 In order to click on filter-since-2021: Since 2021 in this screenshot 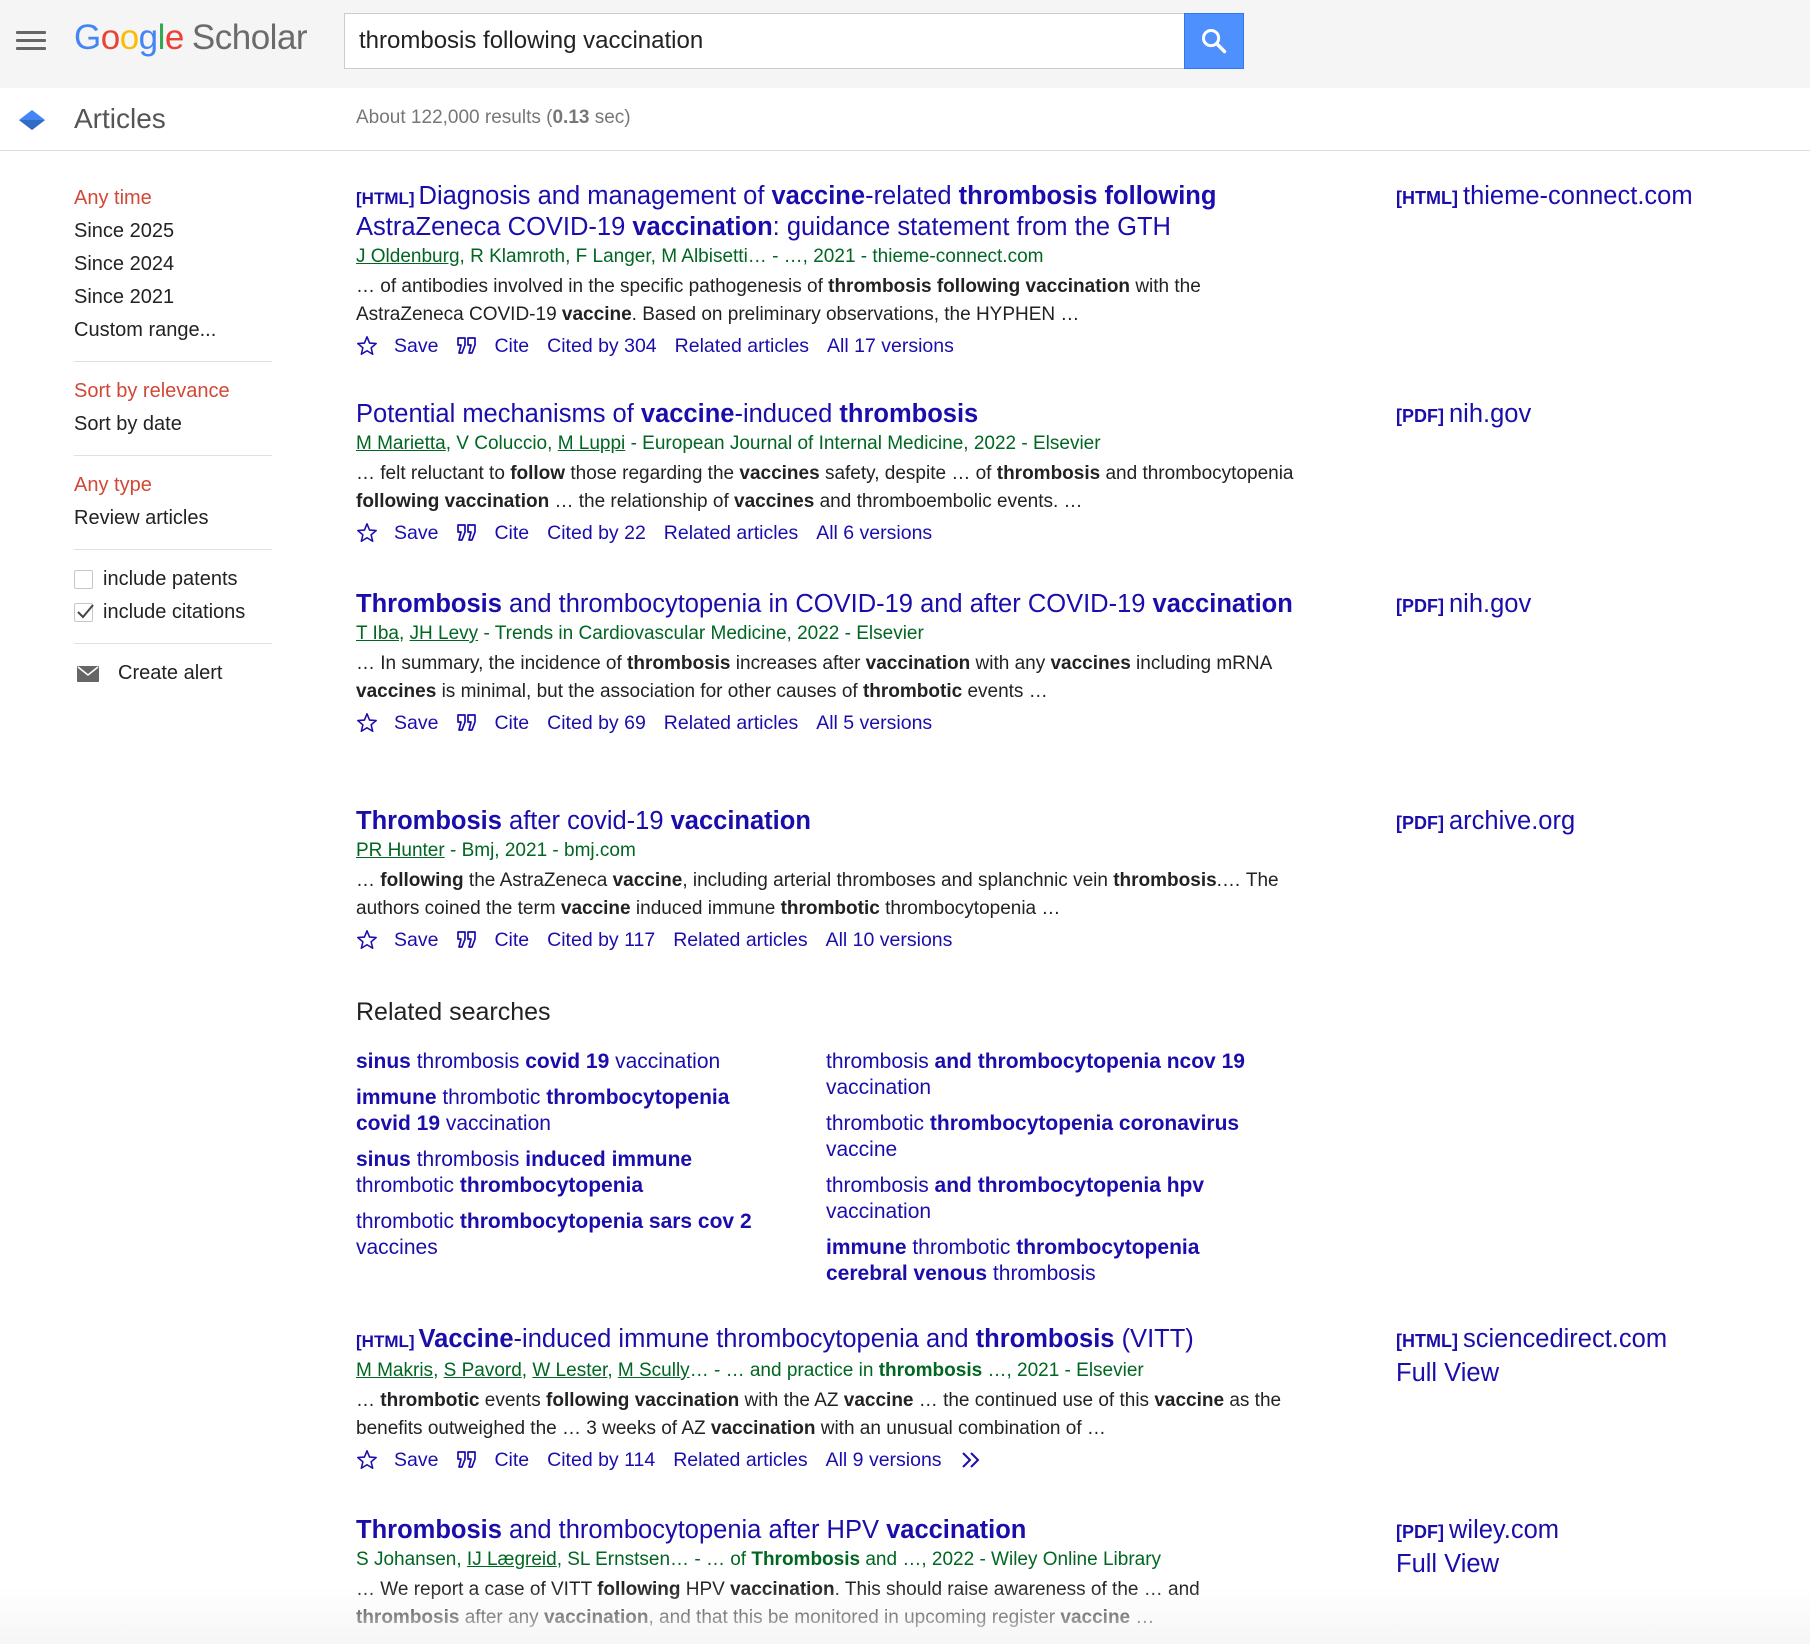, I will do `click(174, 297)`.